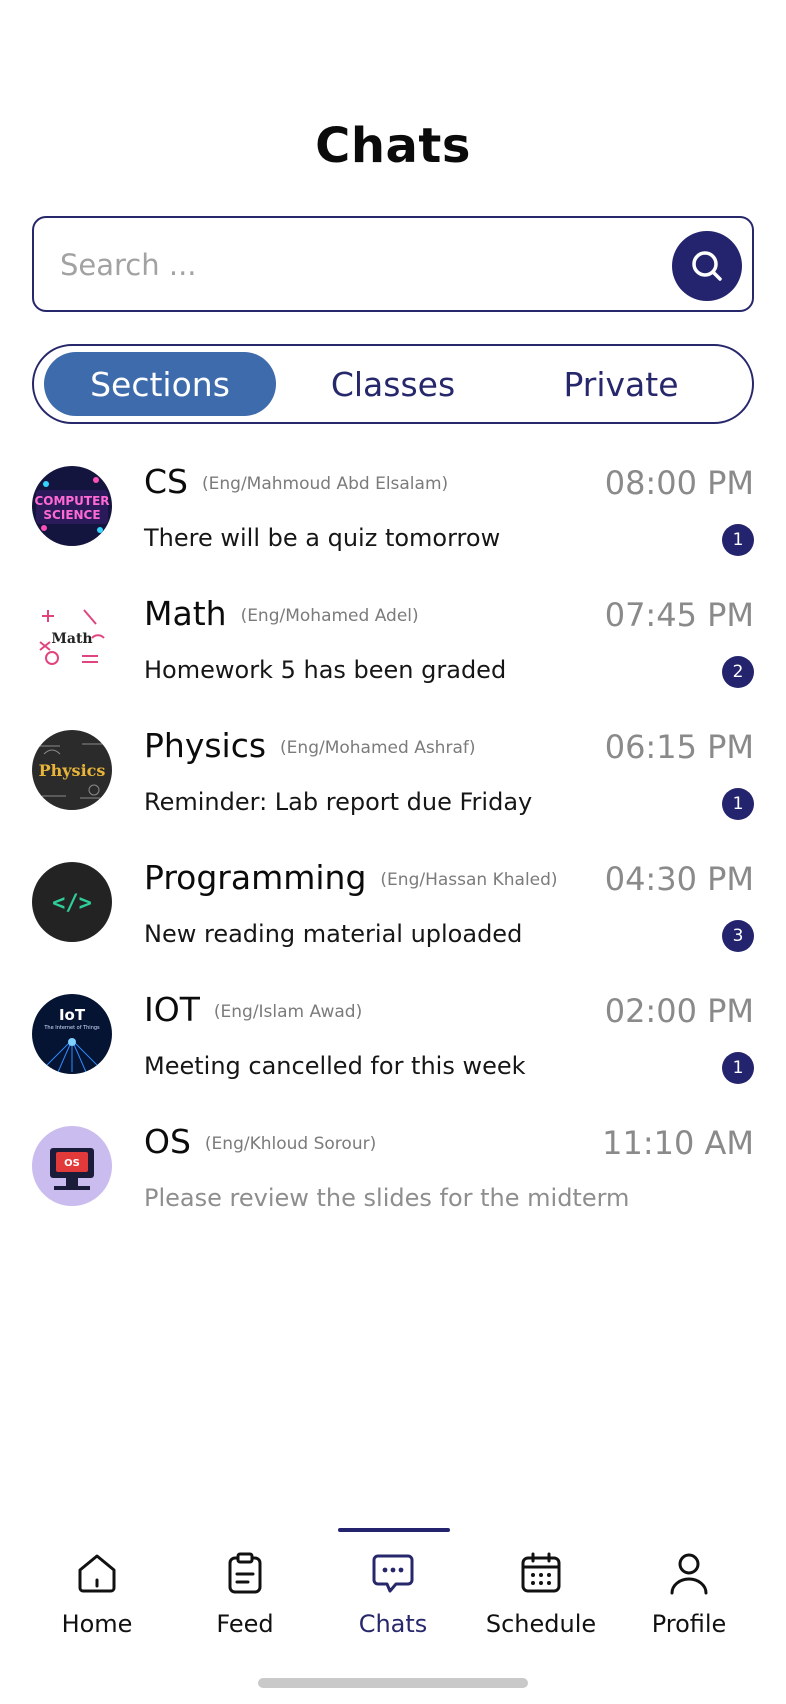 Image resolution: width=786 pixels, height=1704 pixels. I want to click on chat-type-tabs: Sections Classes Private, so click(393, 384).